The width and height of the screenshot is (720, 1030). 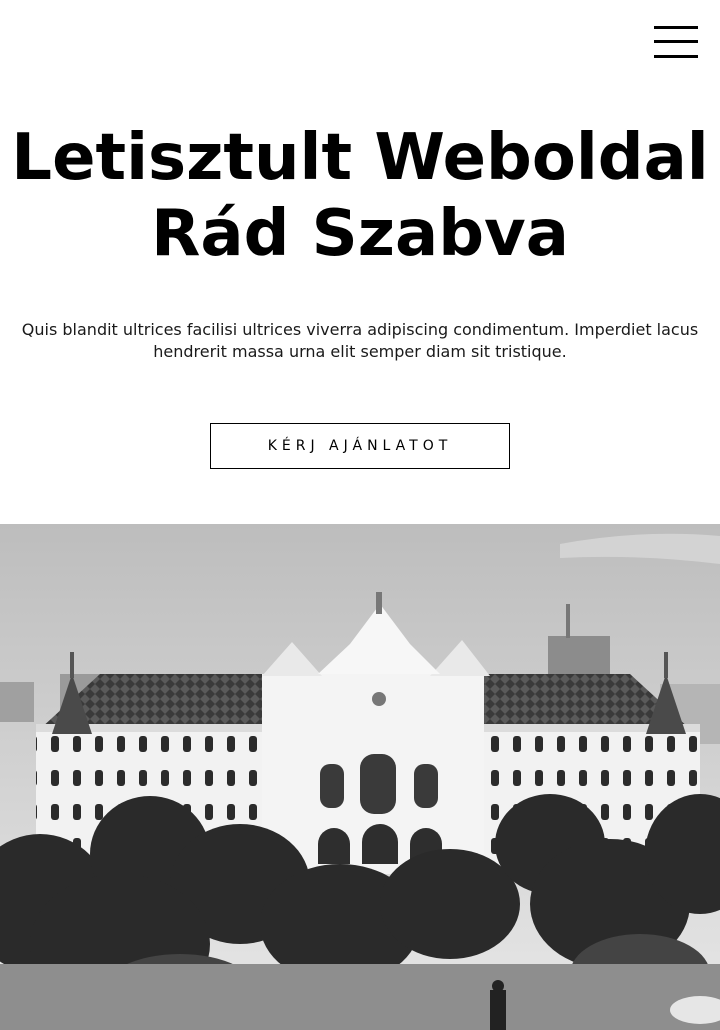 I want to click on hero-title: Letisztult Weboldal Rád Szabva, so click(x=360, y=196).